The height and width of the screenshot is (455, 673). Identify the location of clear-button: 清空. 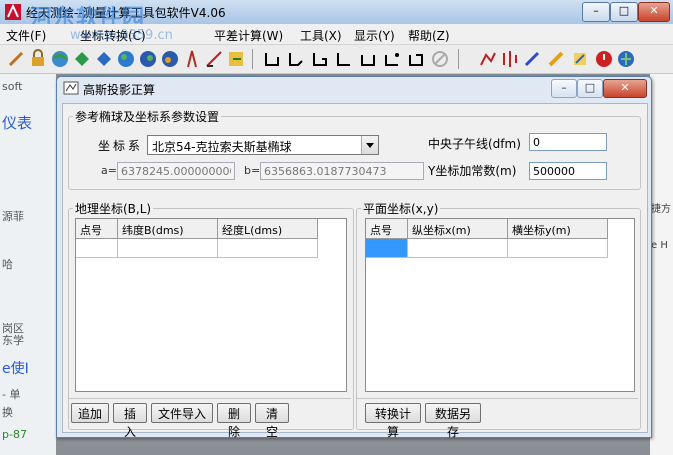
(272, 421).